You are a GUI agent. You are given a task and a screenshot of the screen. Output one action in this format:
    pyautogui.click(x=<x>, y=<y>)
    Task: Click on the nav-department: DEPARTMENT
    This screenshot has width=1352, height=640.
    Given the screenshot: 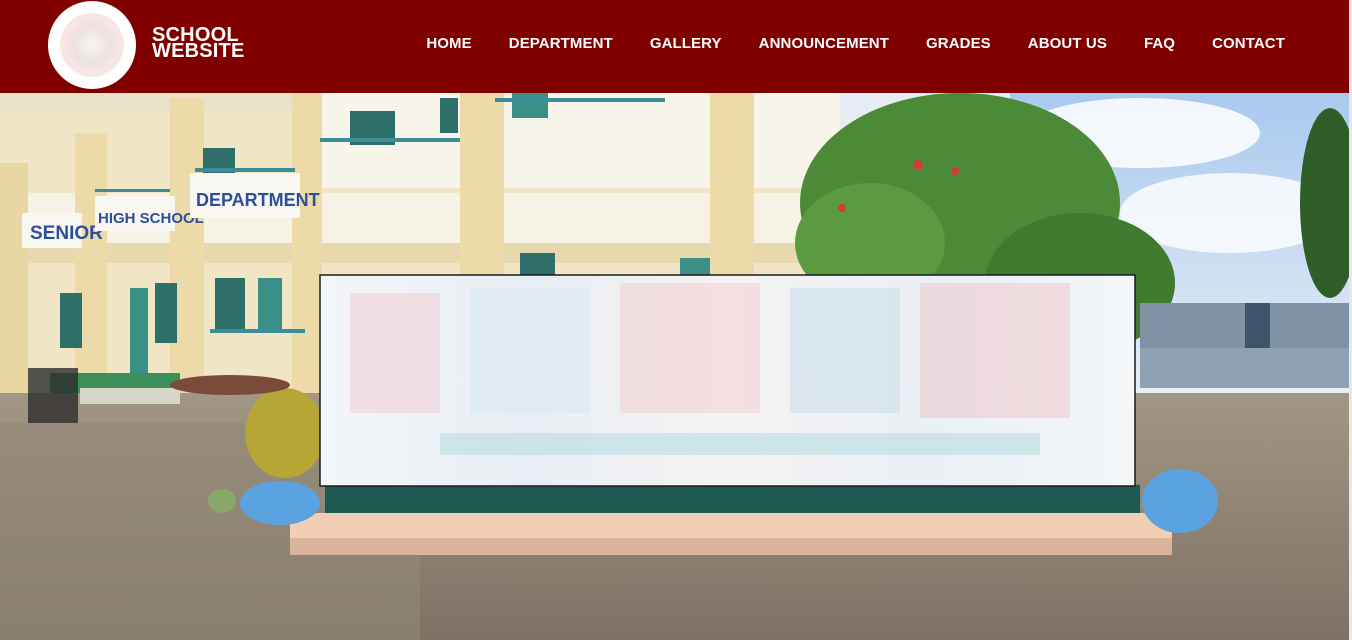 What is the action you would take?
    pyautogui.click(x=561, y=43)
    